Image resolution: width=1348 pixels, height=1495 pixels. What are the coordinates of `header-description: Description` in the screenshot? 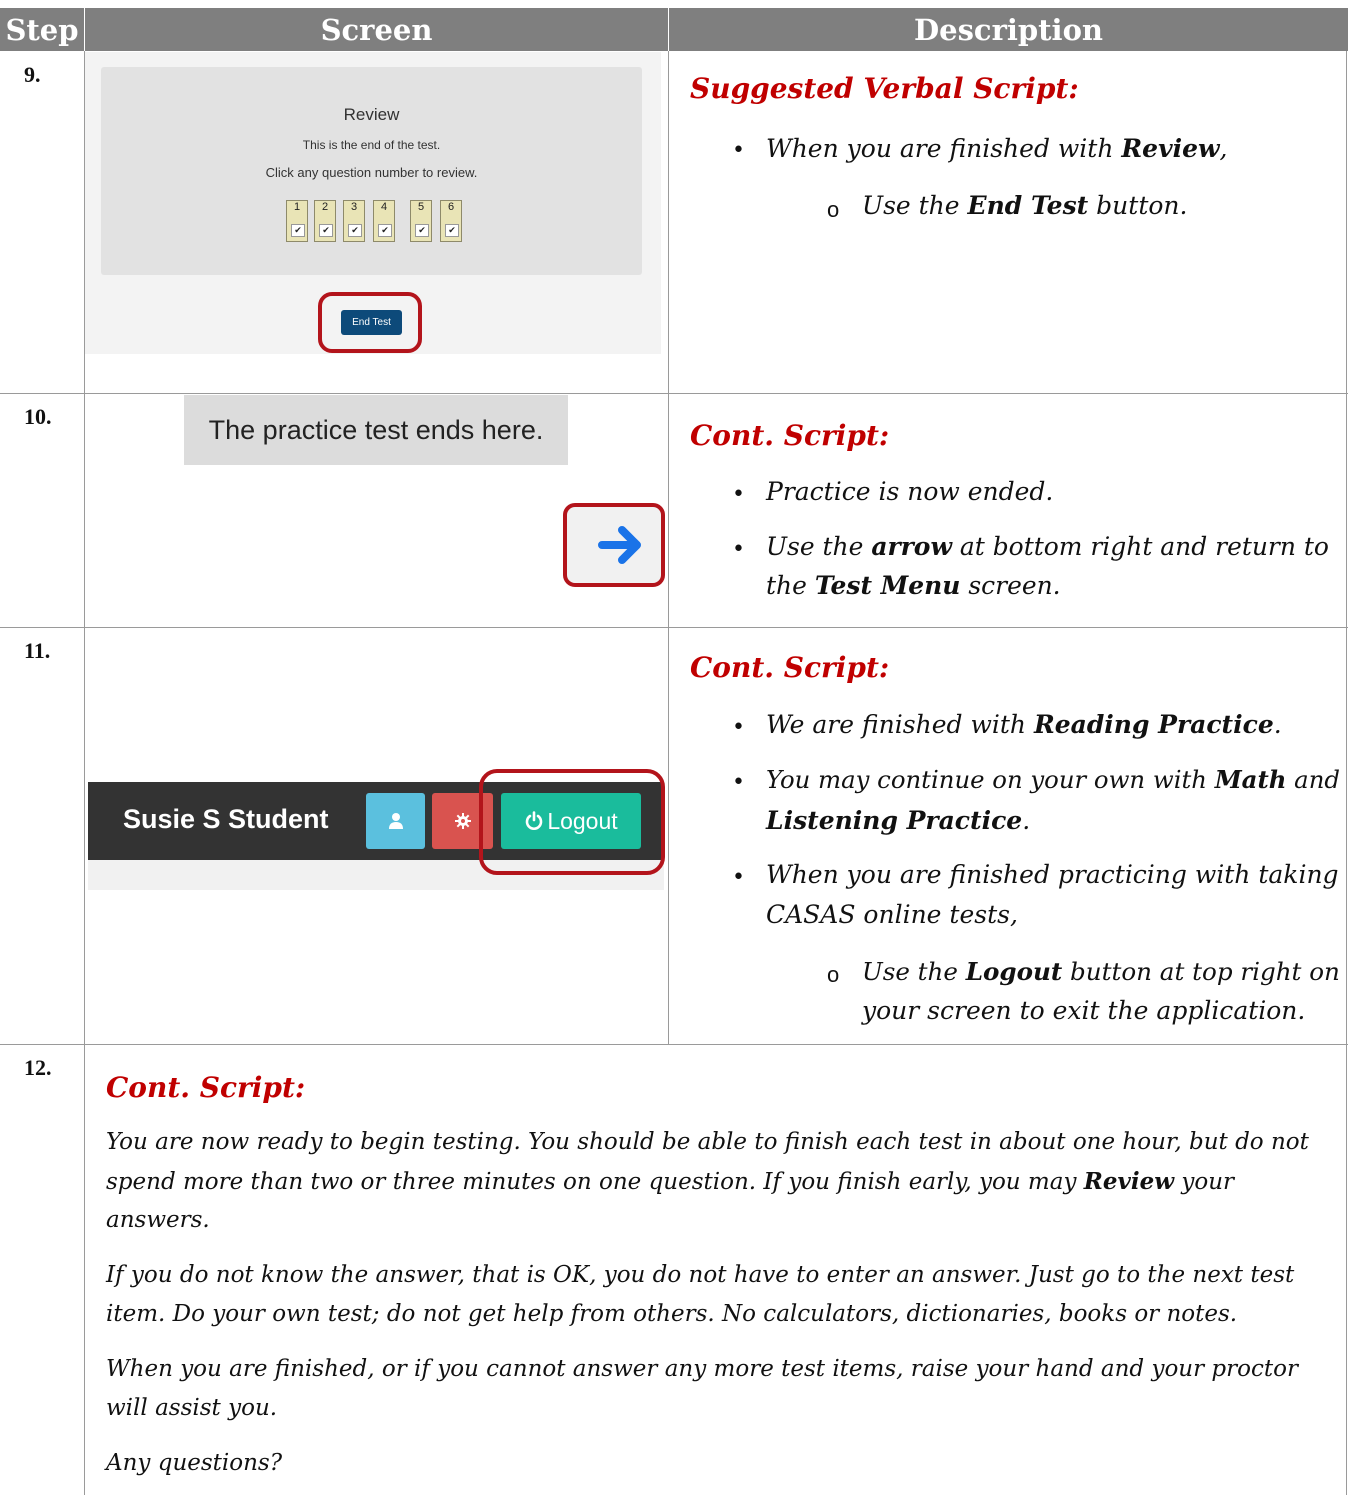 It's located at (1008, 29).